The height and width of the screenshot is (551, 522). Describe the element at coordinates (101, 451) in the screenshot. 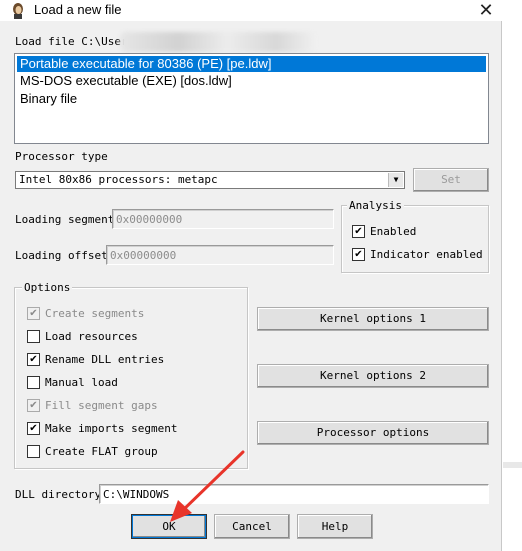

I see `checkbox-label: Create FLAT group` at that location.